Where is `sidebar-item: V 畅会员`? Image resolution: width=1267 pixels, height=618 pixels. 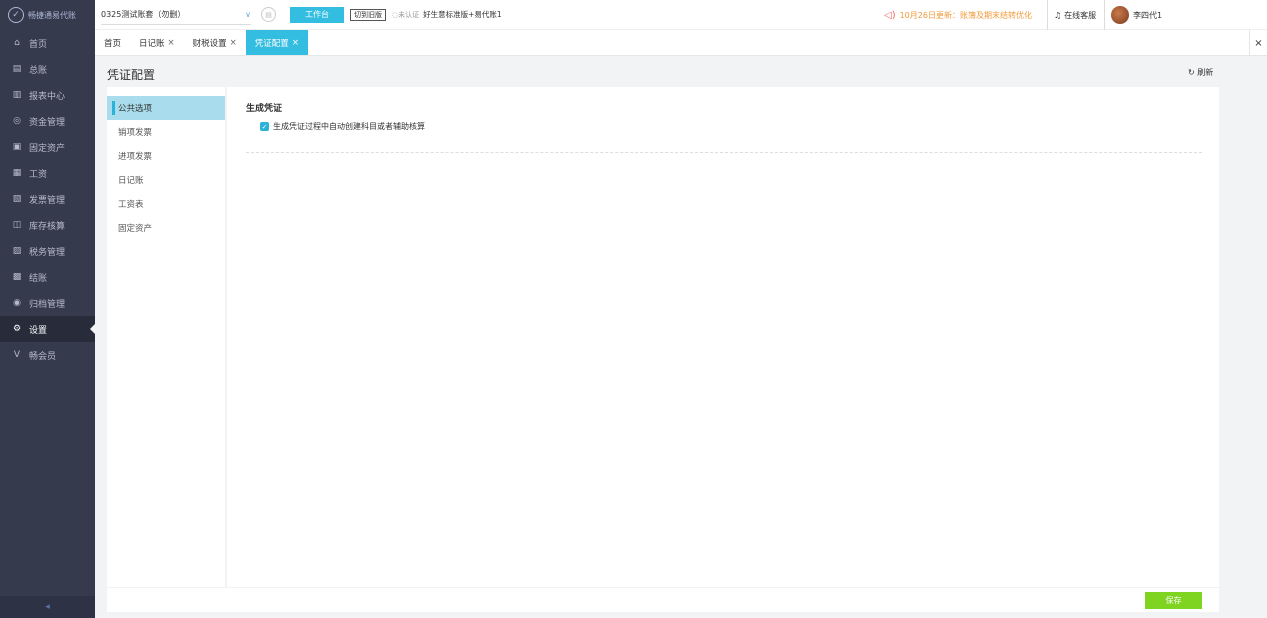
sidebar-item: V 畅会员 is located at coordinates (47, 355).